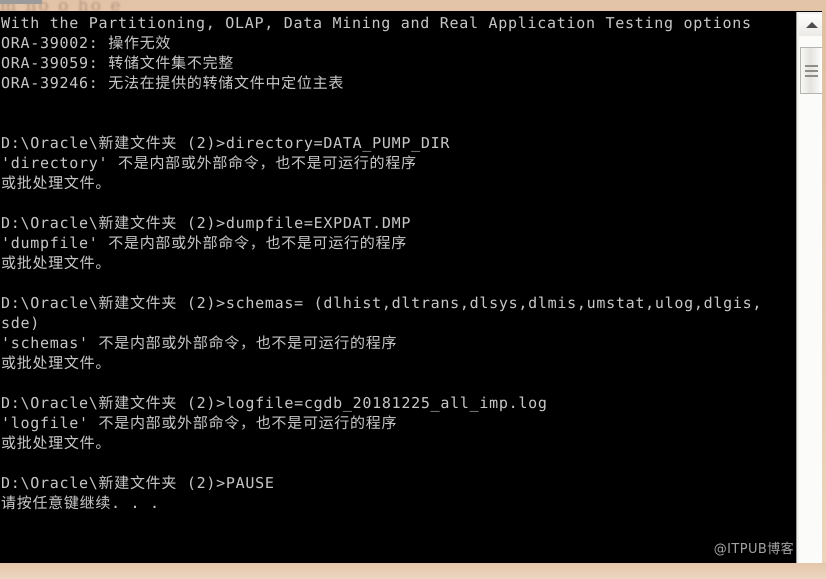  What do you see at coordinates (118, 63) in the screenshot?
I see `console-line-ora-39059: ORA-39059: 转储文件集不完整` at bounding box center [118, 63].